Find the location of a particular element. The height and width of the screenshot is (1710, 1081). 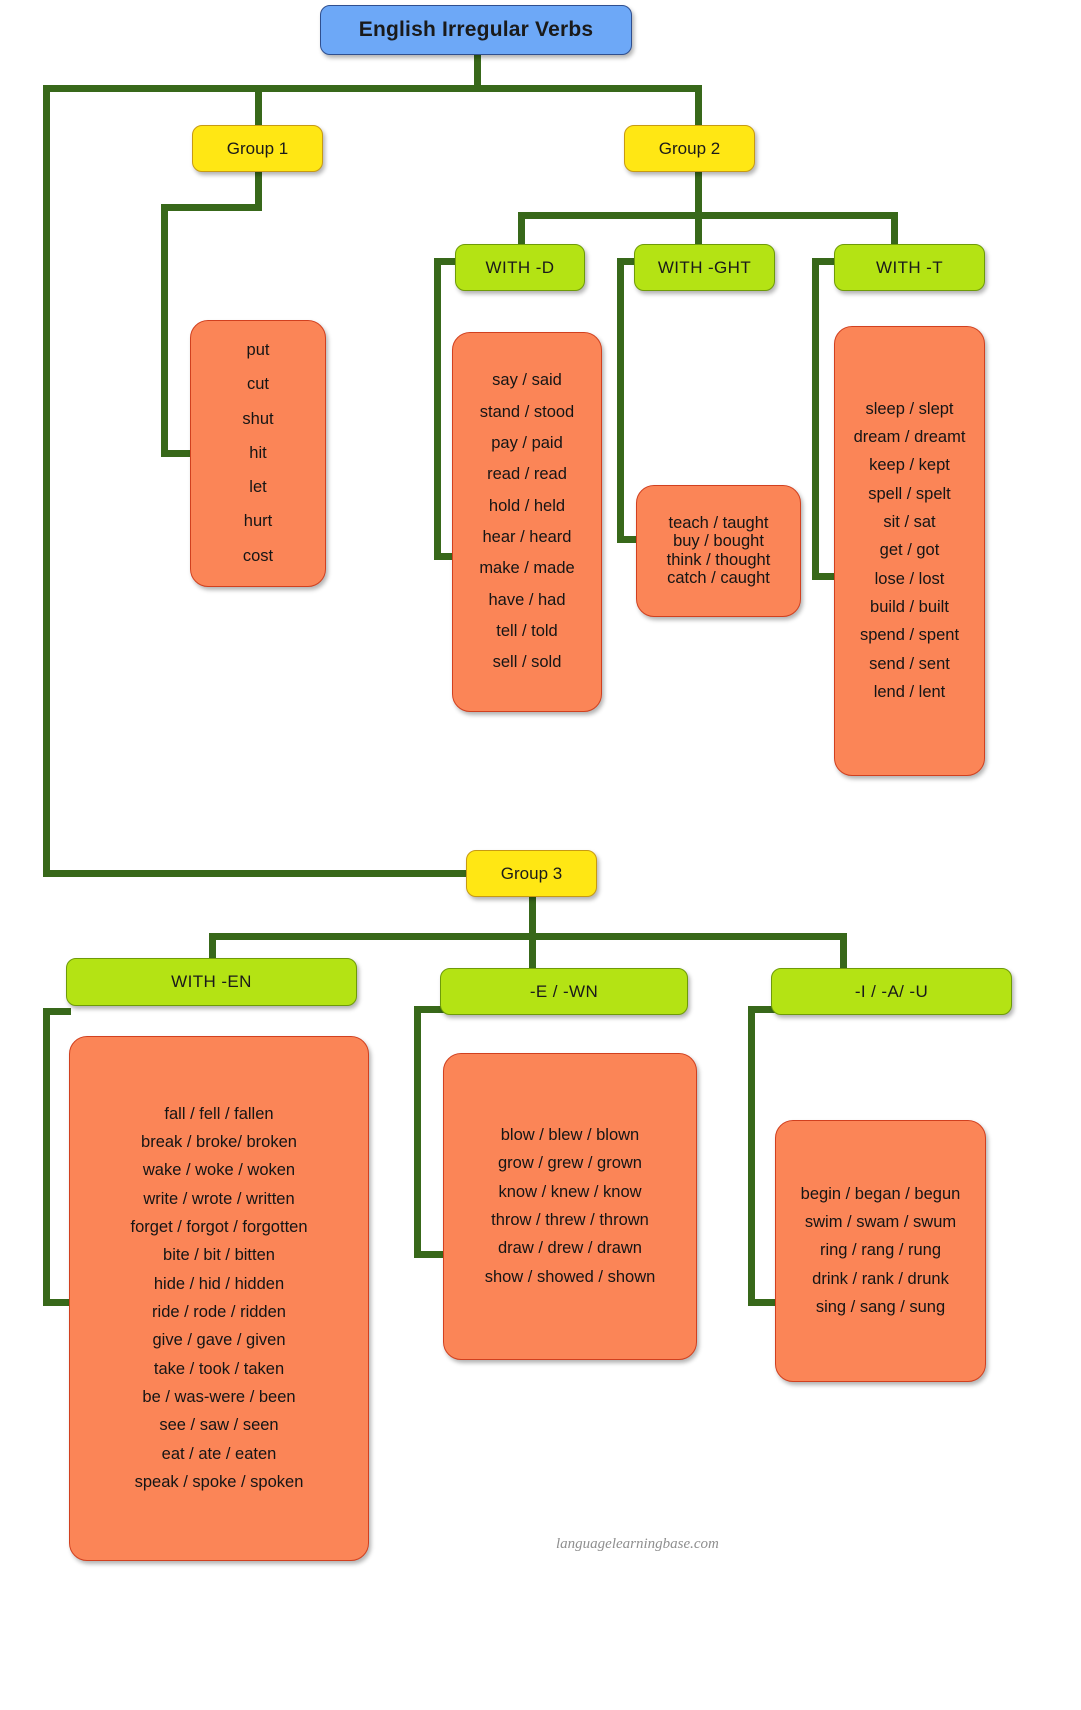

subcategory-node-label: WITH -GHT is located at coordinates (704, 267).